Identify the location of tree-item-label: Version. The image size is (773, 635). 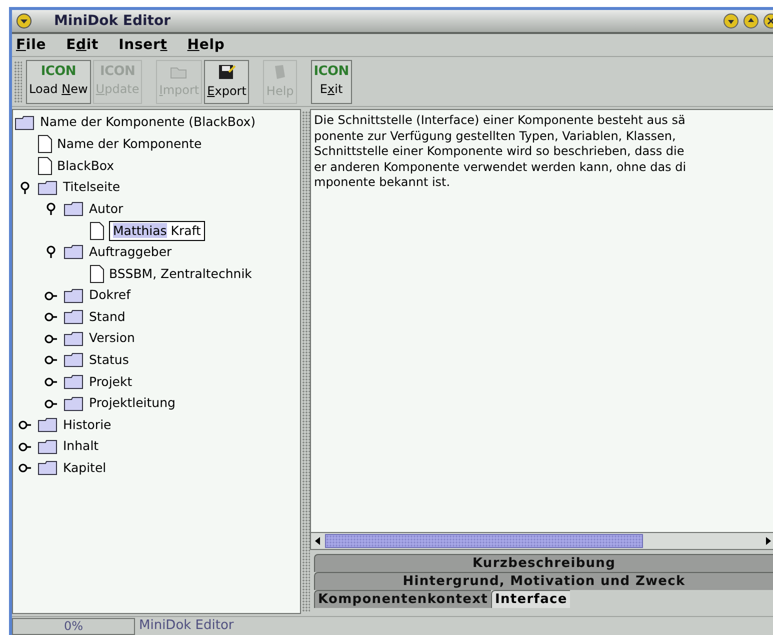
(112, 338).